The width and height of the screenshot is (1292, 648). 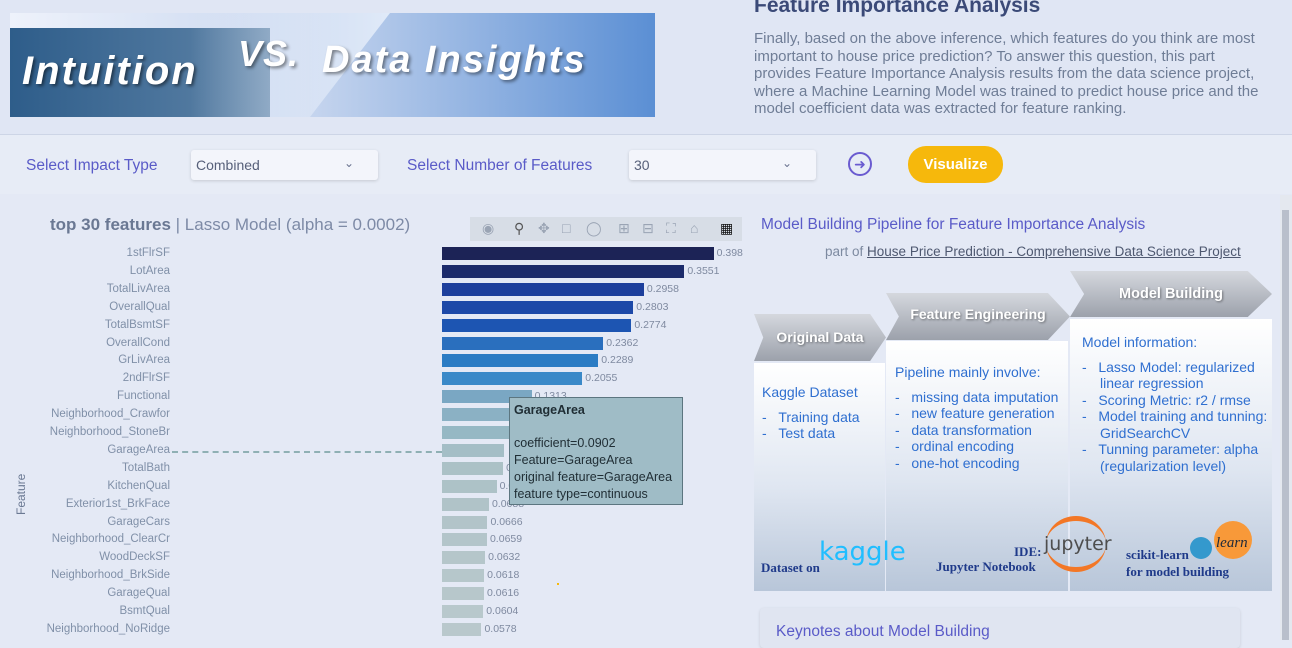 I want to click on feature-count-label: Select Number of Features, so click(x=500, y=165).